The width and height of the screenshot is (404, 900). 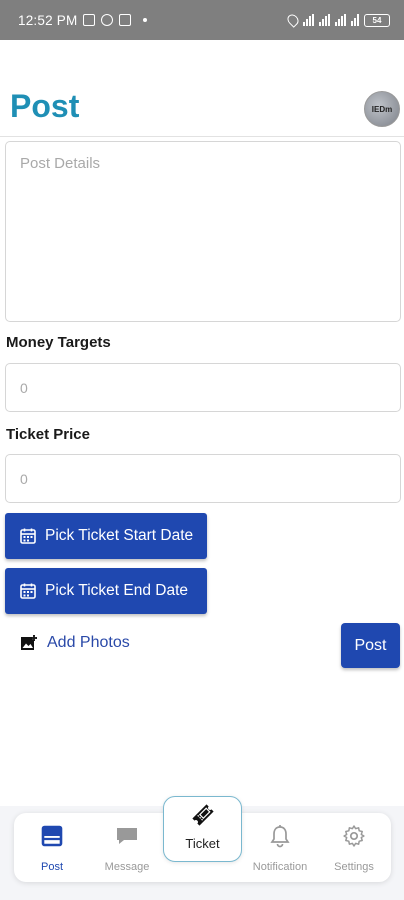 I want to click on ticket-icon, so click(x=203, y=815).